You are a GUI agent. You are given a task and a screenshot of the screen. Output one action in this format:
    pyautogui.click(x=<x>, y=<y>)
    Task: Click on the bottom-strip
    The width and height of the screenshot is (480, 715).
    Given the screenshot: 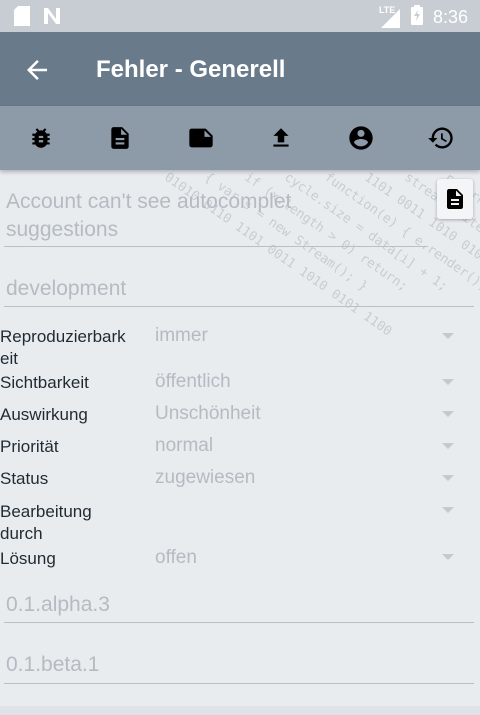 What is the action you would take?
    pyautogui.click(x=240, y=710)
    